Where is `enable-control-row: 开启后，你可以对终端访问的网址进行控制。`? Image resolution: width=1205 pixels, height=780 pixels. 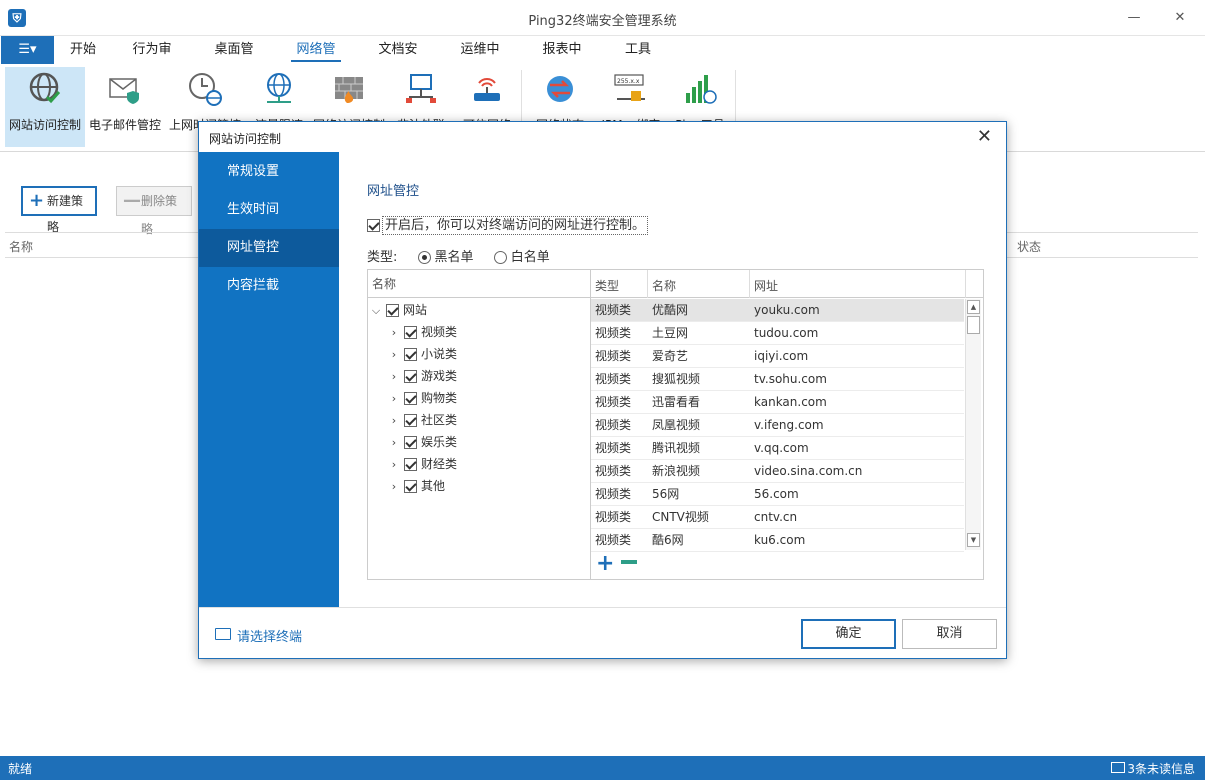 enable-control-row: 开启后，你可以对终端访问的网址进行控制。 is located at coordinates (508, 224).